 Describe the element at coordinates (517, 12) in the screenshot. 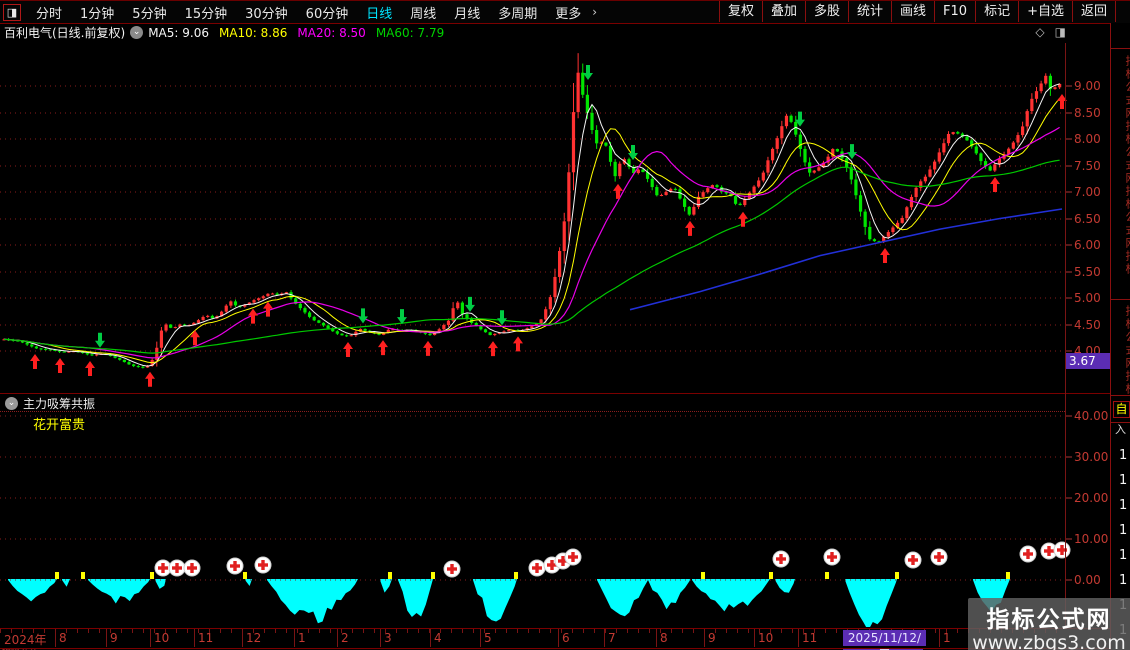

I see `period-tab-multi: 多周期` at that location.